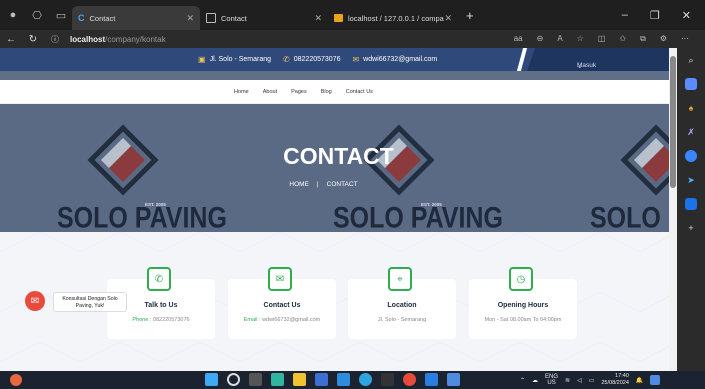  I want to click on more-icon: ⋯, so click(685, 39).